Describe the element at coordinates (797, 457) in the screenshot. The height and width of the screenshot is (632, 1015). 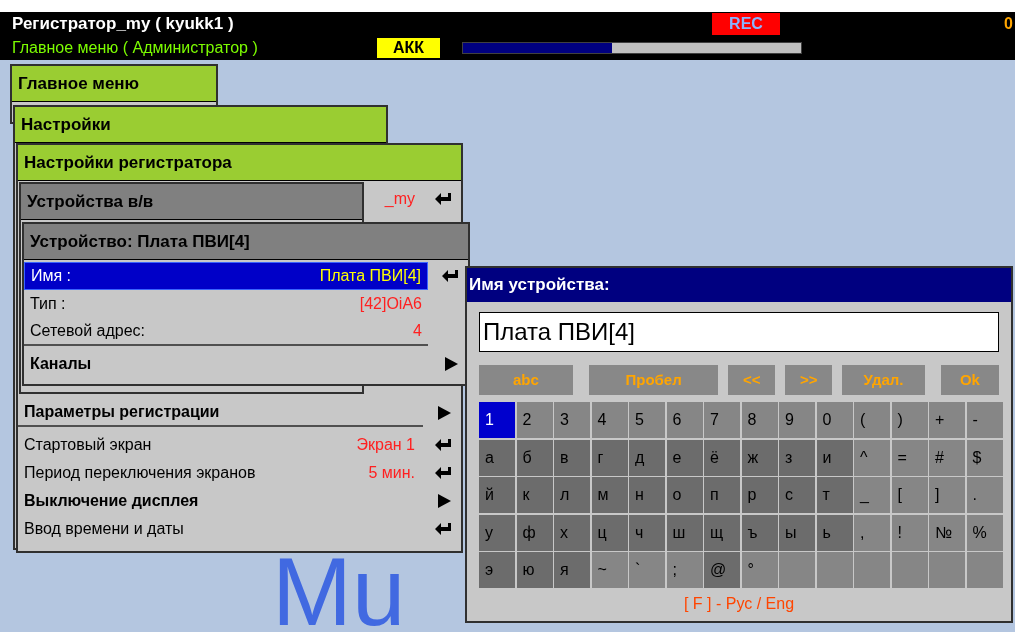
I see `keyboard-key: з` at that location.